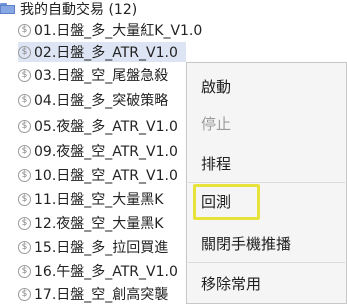 The image size is (347, 304). What do you see at coordinates (246, 244) in the screenshot?
I see `menu-item-disable-push: 關閉手機推播` at bounding box center [246, 244].